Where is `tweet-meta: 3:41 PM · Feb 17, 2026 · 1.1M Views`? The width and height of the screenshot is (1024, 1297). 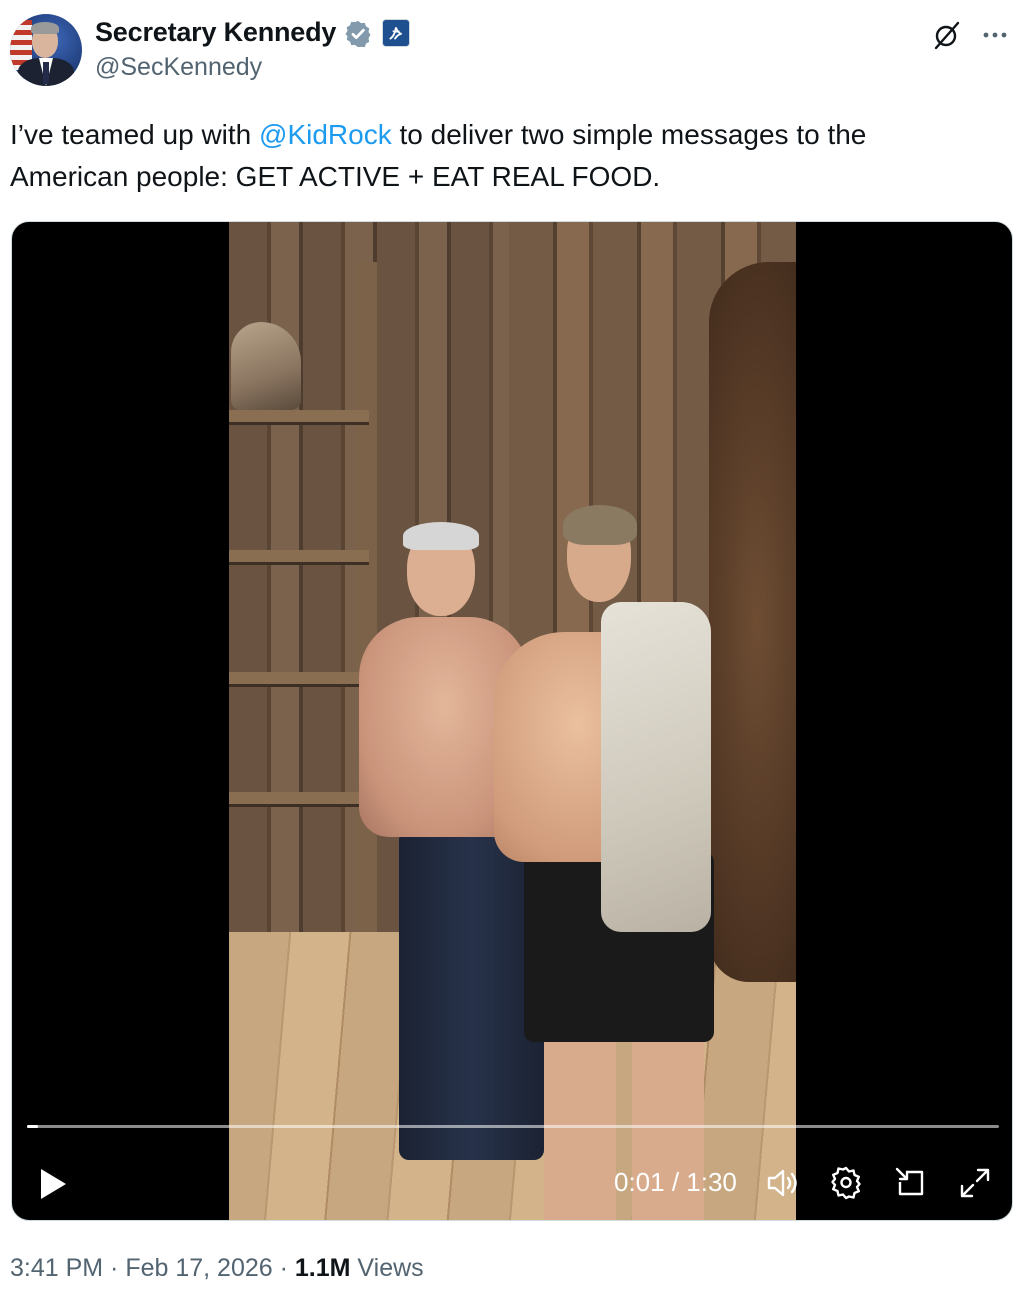
tweet-meta: 3:41 PM · Feb 17, 2026 · 1.1M Views is located at coordinates (217, 1268).